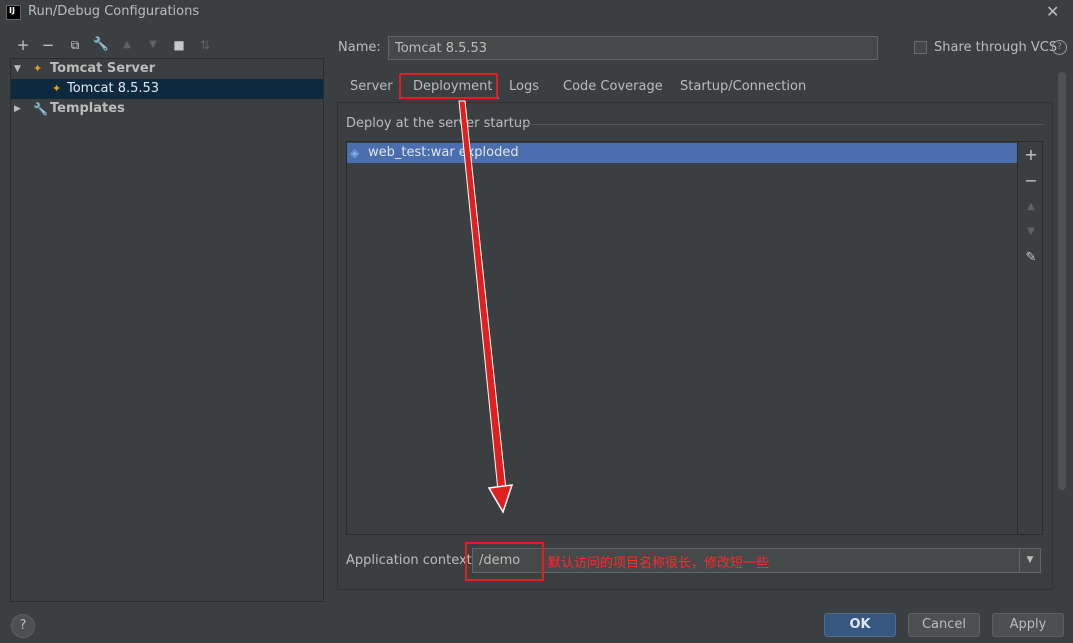 This screenshot has height=643, width=1073. I want to click on artifact-label: web_test:war exploded, so click(443, 152).